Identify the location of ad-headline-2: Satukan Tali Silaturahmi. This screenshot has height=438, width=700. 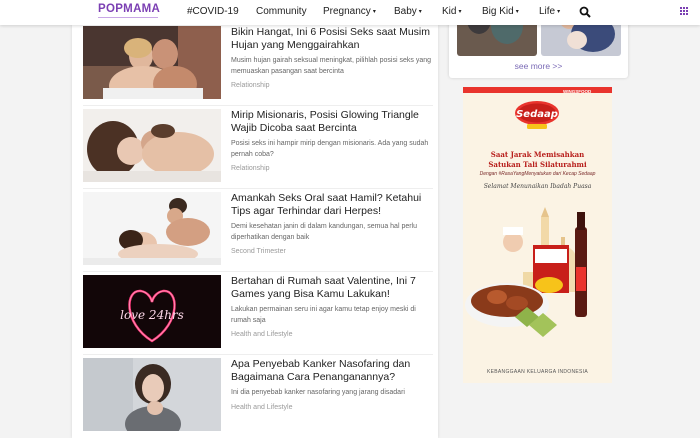
(537, 164).